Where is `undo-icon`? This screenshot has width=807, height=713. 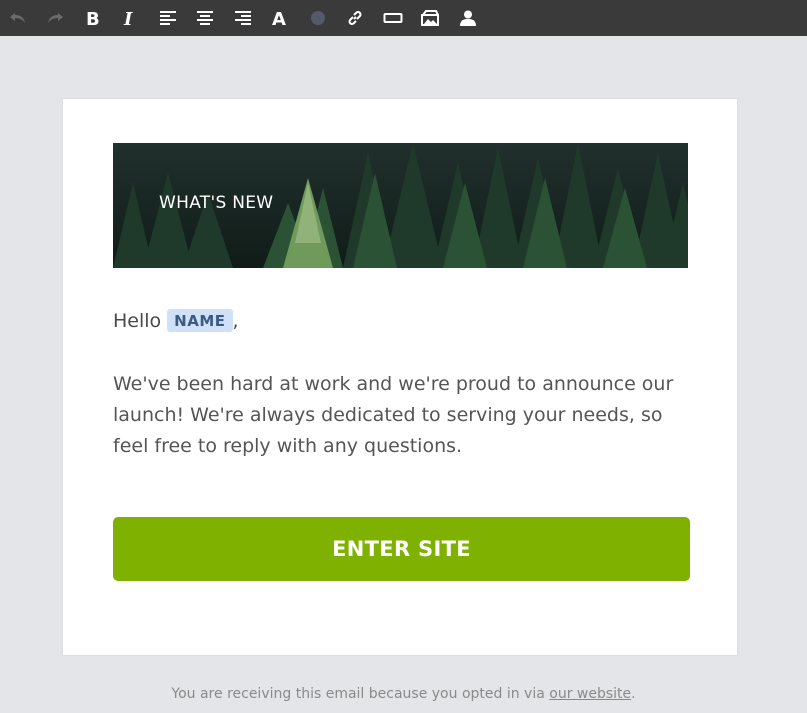 undo-icon is located at coordinates (18, 18).